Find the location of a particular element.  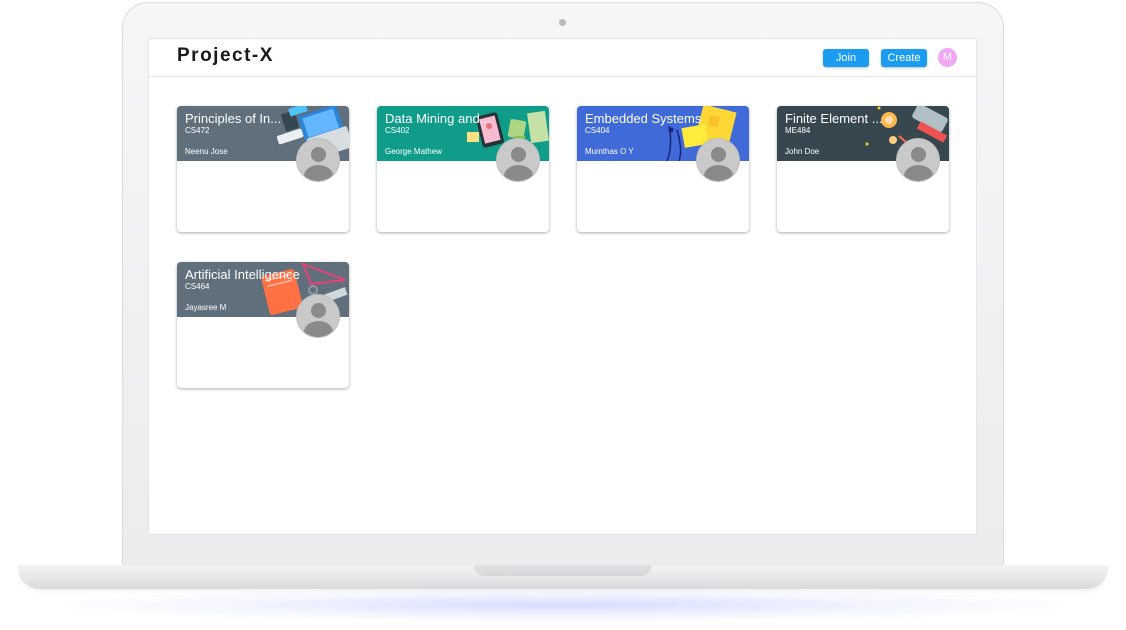

course-card: Finite Element ... ME484 John Doe is located at coordinates (863, 169).